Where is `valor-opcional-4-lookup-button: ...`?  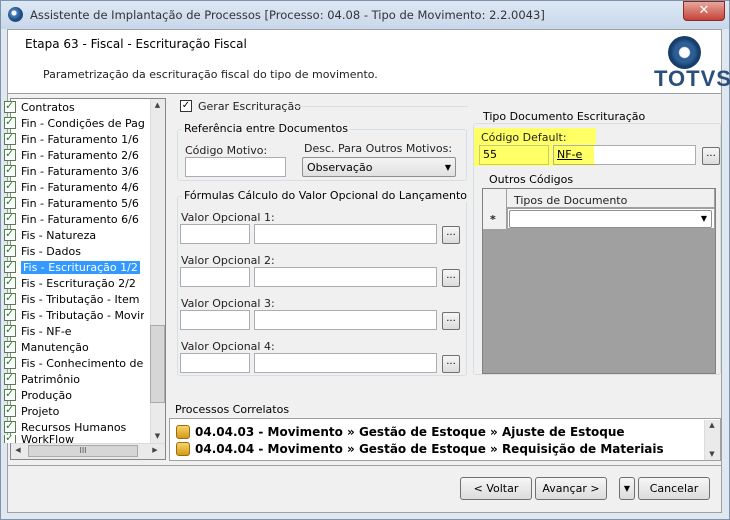 valor-opcional-4-lookup-button: ... is located at coordinates (451, 364).